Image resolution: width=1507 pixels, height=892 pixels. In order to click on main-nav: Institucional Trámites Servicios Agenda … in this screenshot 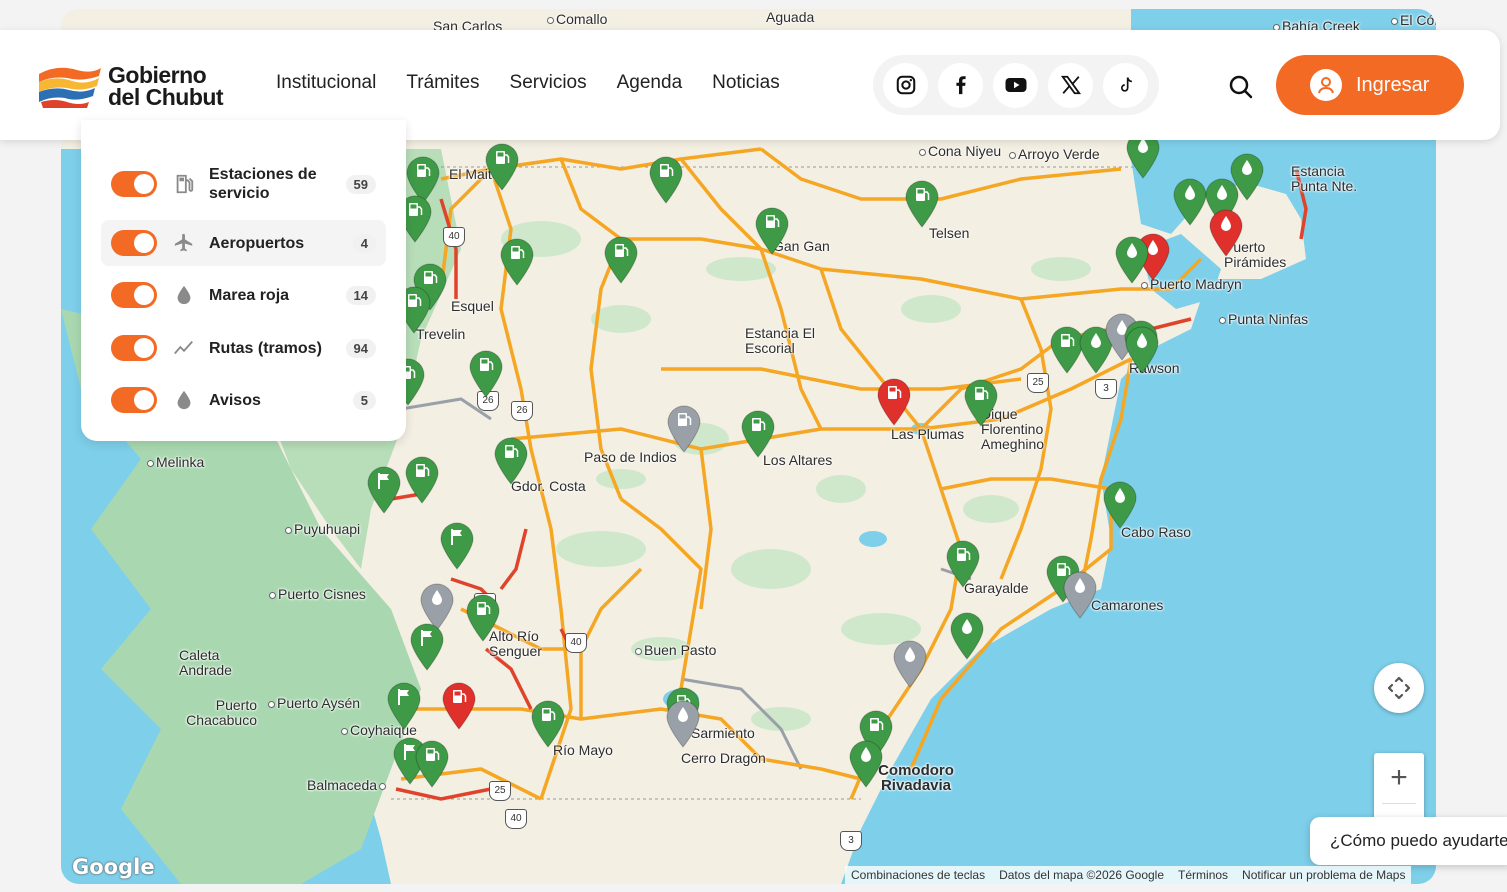, I will do `click(528, 83)`.